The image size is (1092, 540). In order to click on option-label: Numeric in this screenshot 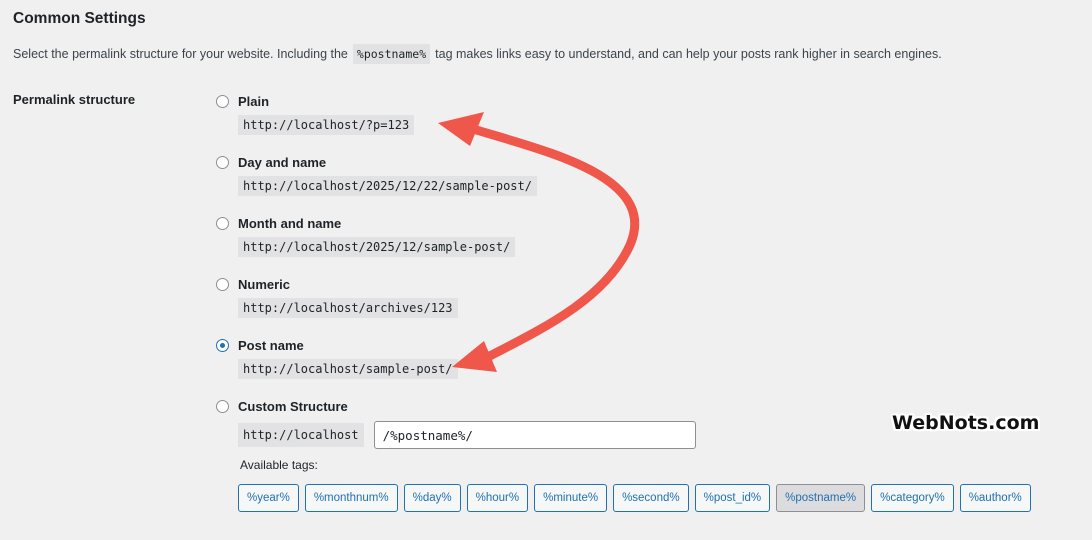, I will do `click(264, 284)`.